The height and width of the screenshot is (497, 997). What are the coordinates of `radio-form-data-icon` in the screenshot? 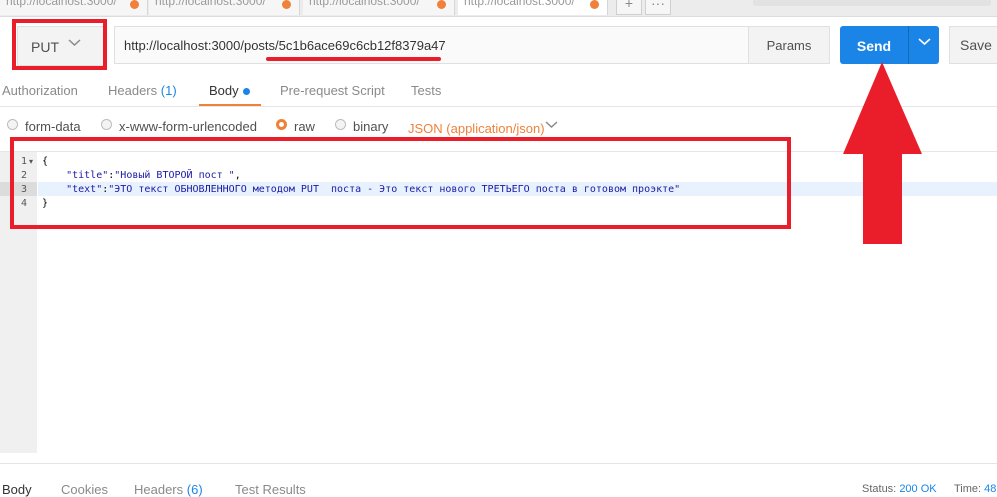 It's located at (12, 124).